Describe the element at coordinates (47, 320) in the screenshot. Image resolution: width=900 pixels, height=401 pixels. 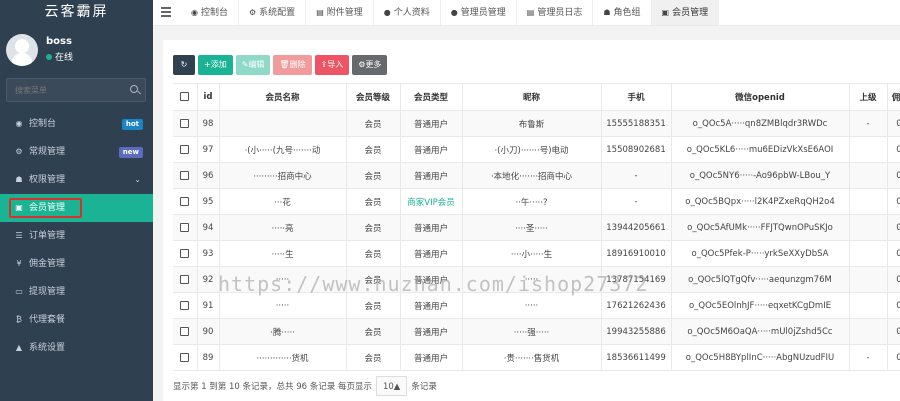
I see `sidebar-item-label: 代理套餐` at that location.